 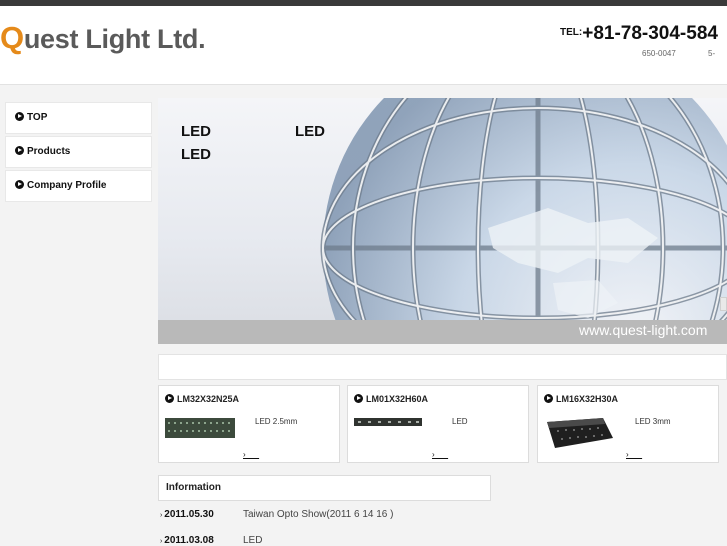 I want to click on product-card-lm01x32h60a: LM01X32H60A LED ›___, so click(x=438, y=424).